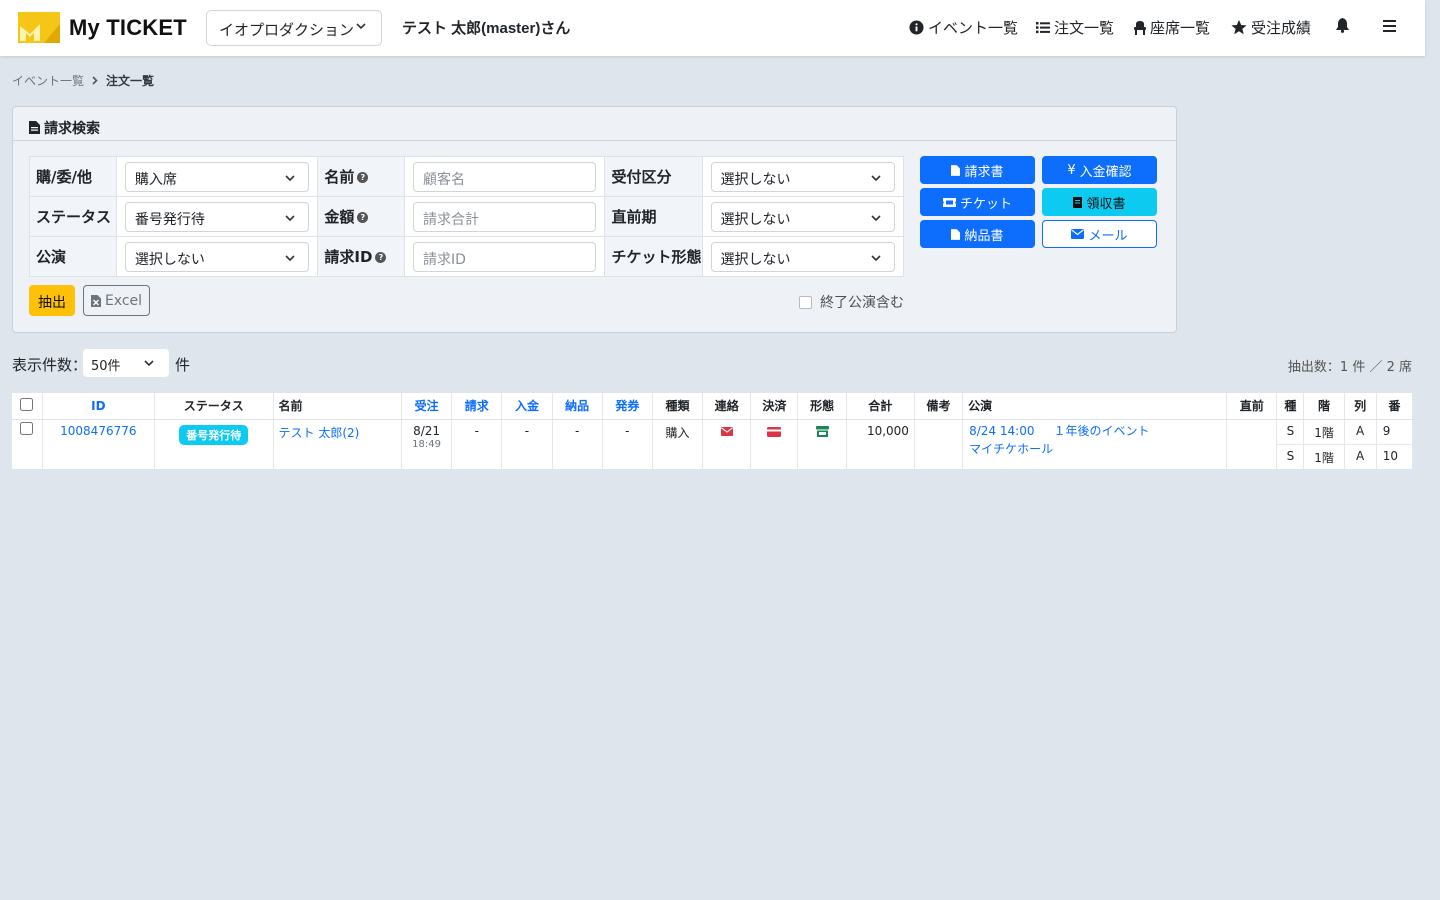  Describe the element at coordinates (1071, 170) in the screenshot. I see `yen-icon: ¥` at that location.